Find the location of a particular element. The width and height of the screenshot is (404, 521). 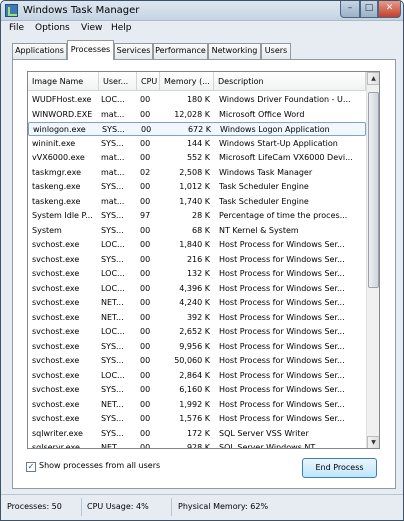

process-row: System SYS... 00 68 K NT Kernel & System is located at coordinates (197, 231).